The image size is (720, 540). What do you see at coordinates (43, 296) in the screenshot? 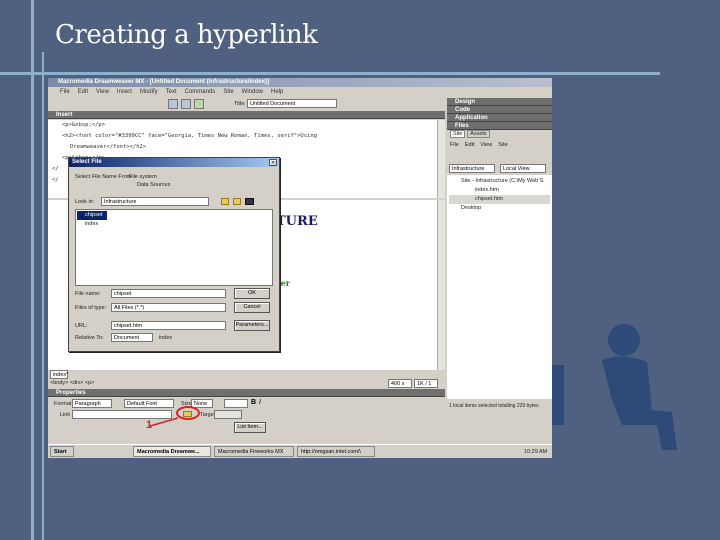
I see `decor-line-vertical-short` at bounding box center [43, 296].